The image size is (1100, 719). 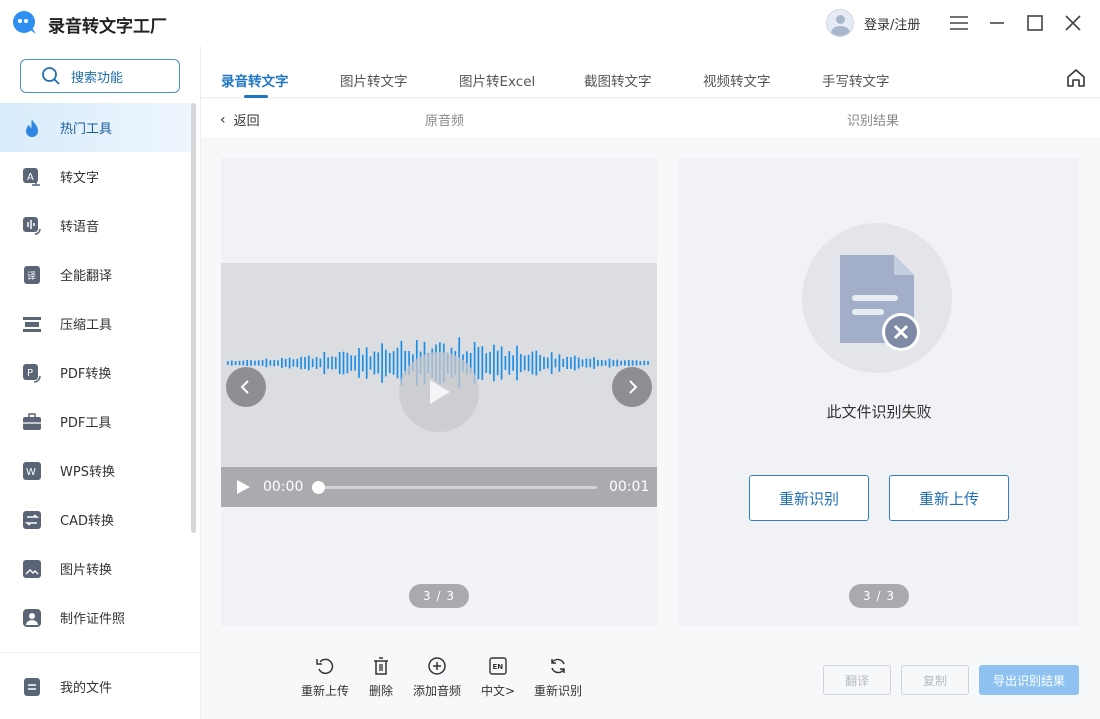 What do you see at coordinates (437, 666) in the screenshot?
I see `plus-circle-icon` at bounding box center [437, 666].